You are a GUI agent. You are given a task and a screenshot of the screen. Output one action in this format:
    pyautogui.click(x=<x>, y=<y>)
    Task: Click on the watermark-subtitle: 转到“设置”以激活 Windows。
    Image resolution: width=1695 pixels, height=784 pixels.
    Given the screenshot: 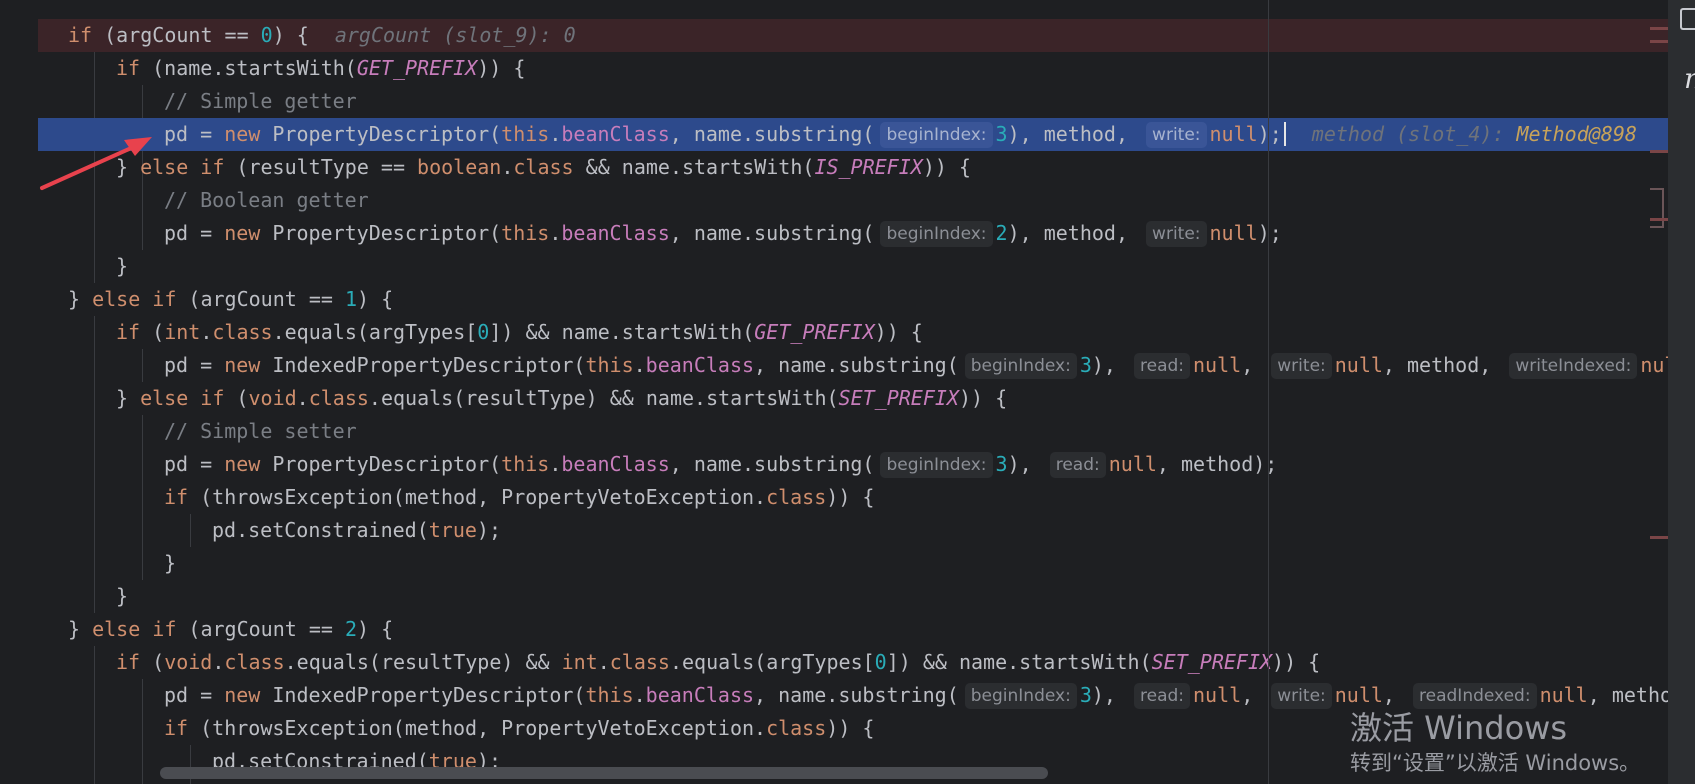 What is the action you would take?
    pyautogui.click(x=1495, y=763)
    